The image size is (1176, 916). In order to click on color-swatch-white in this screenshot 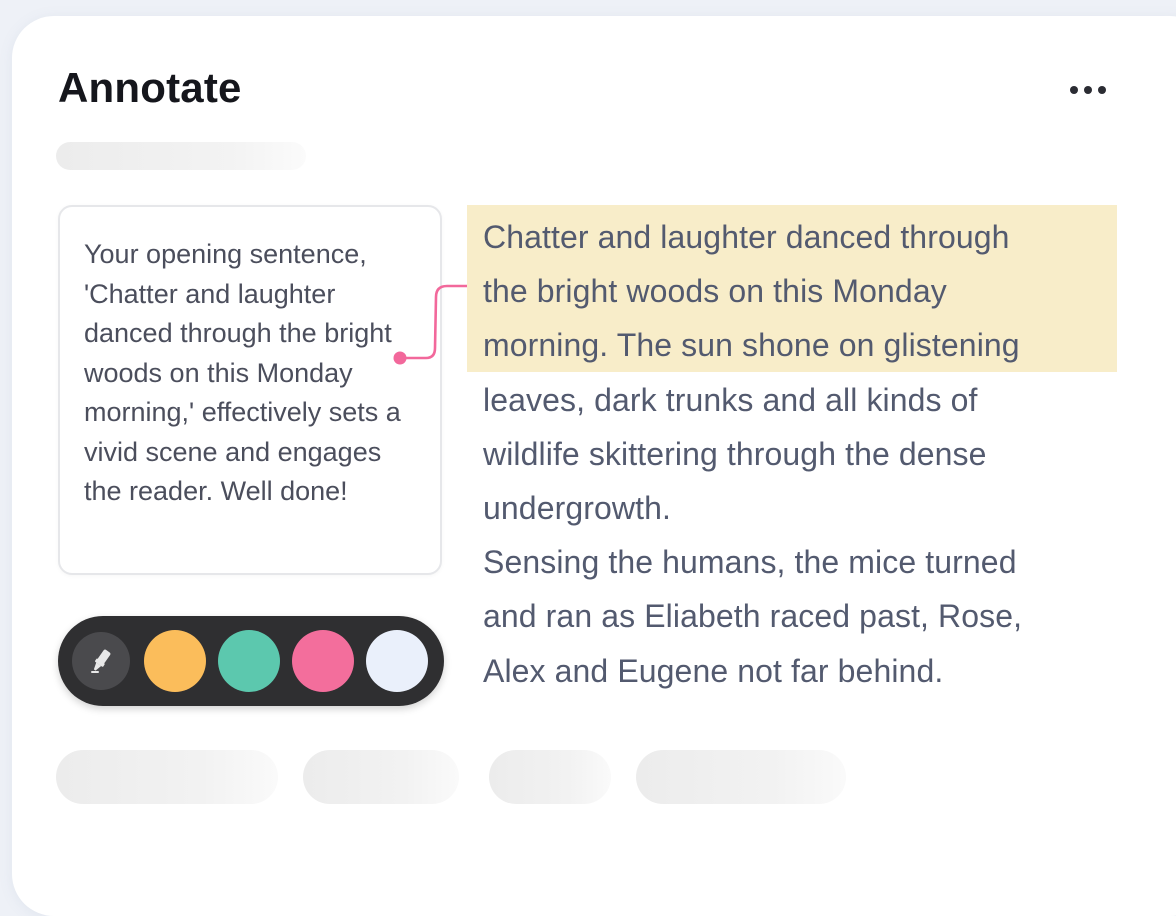, I will do `click(397, 661)`.